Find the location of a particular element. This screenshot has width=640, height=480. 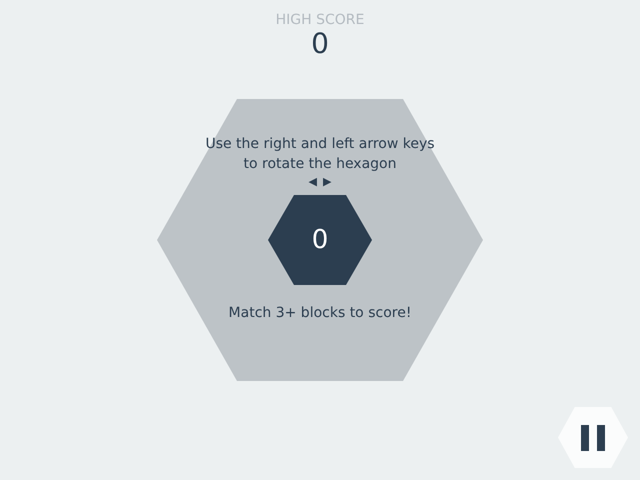

arrow-key-glyph: ◀ is located at coordinates (312, 182).